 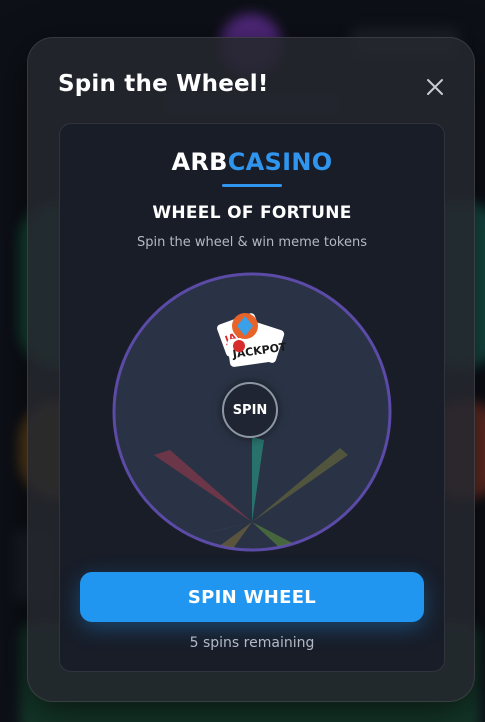 What do you see at coordinates (252, 213) in the screenshot?
I see `wheel-heading: WHEEL OF FORTUNE` at bounding box center [252, 213].